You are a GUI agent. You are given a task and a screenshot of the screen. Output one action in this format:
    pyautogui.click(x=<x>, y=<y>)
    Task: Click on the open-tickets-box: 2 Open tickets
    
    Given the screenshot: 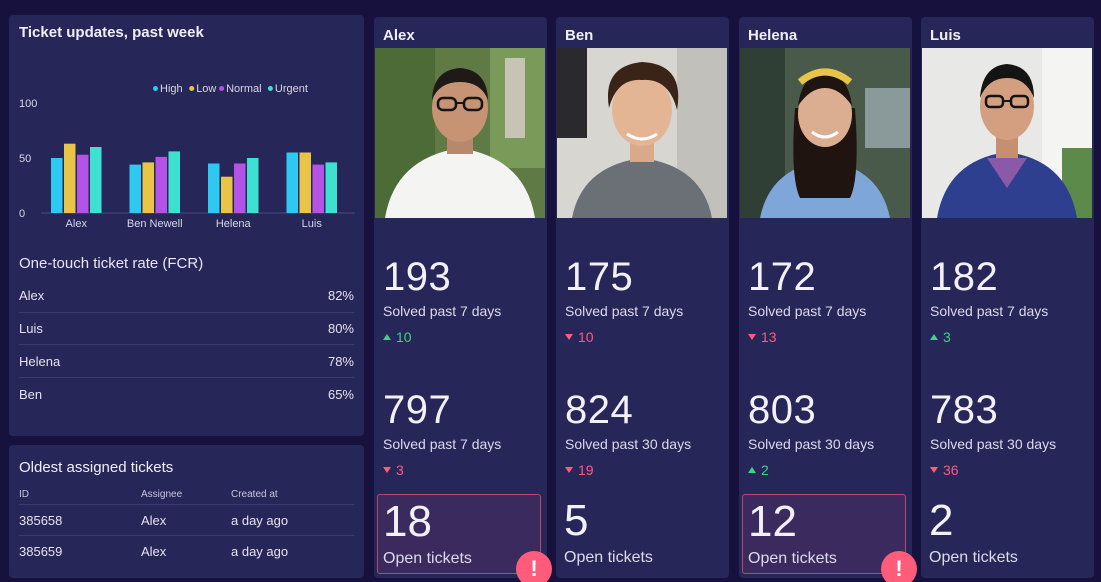 What is the action you would take?
    pyautogui.click(x=1006, y=534)
    